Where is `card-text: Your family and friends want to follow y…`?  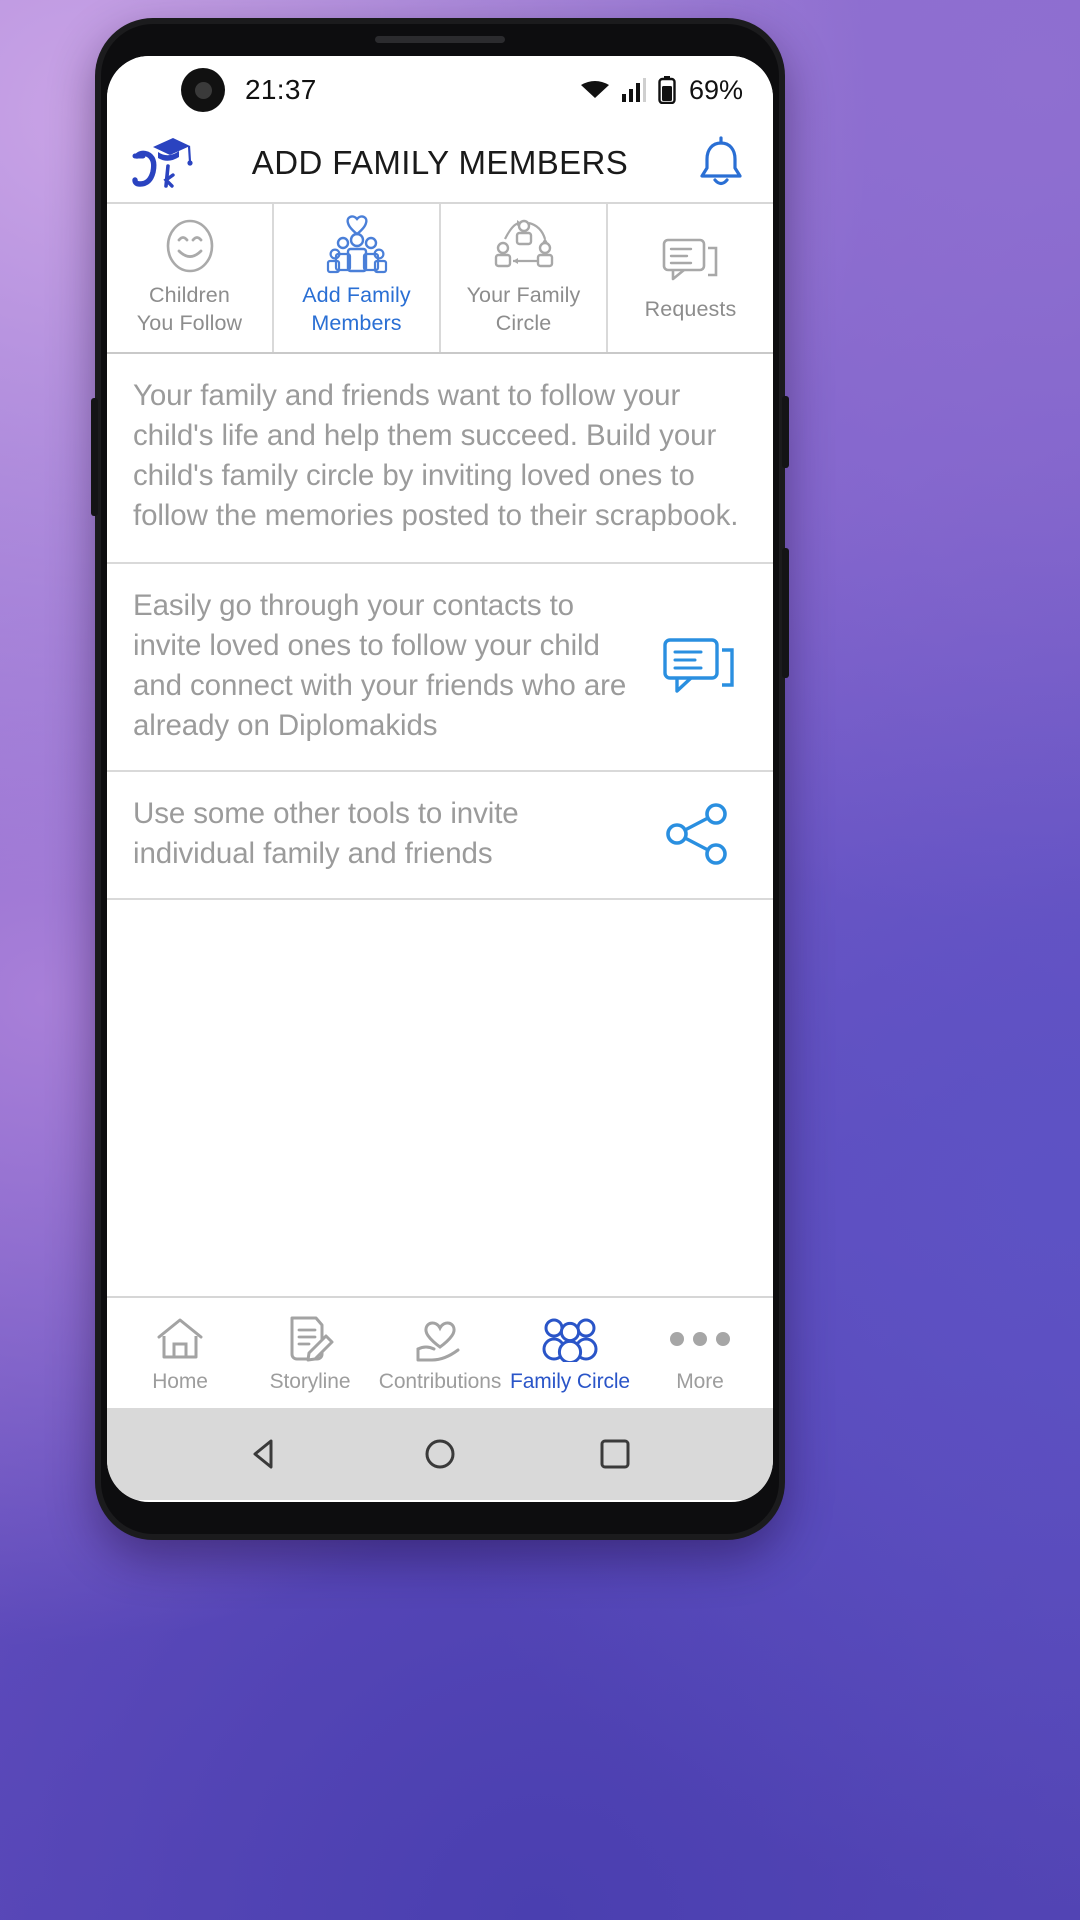 card-text: Your family and friends want to follow y… is located at coordinates (436, 455).